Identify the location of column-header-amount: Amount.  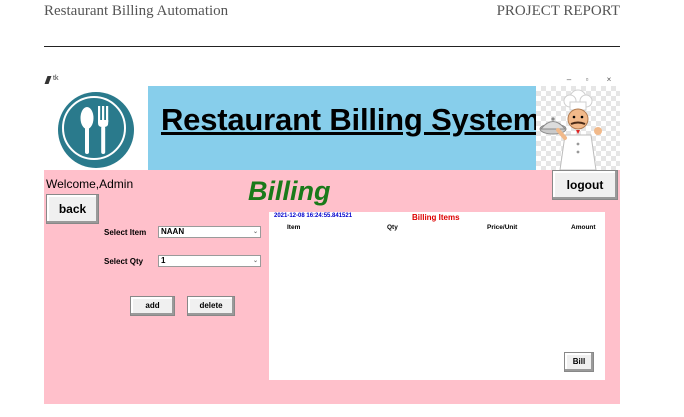
(583, 227).